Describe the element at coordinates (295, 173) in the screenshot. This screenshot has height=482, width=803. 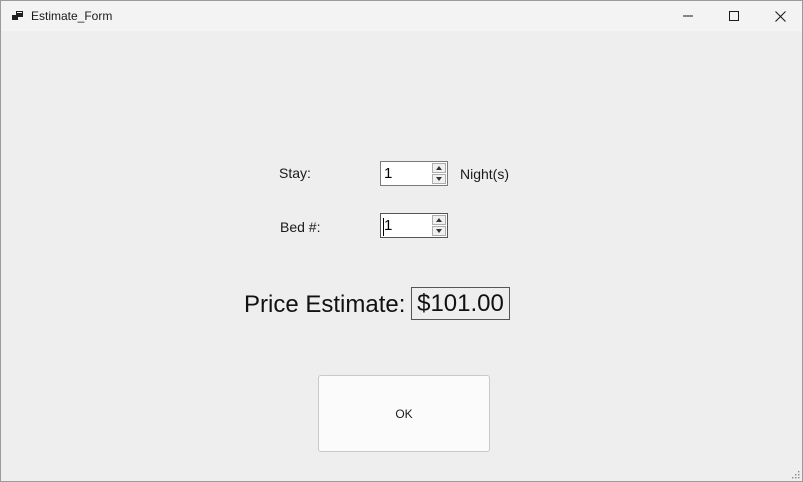
I see `stay-label: Stay:` at that location.